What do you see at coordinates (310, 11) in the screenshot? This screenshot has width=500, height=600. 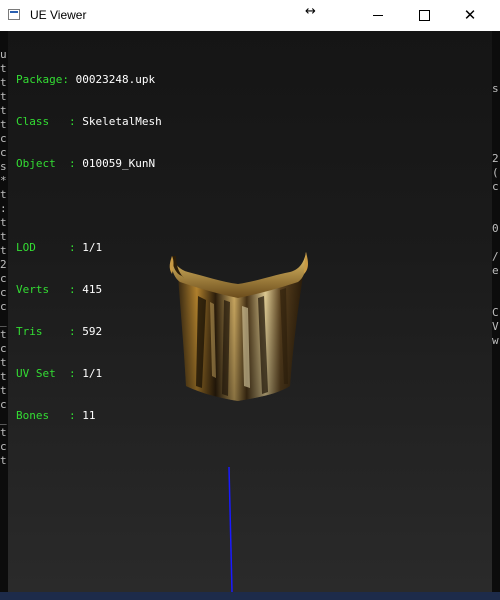 I see `resize-cursor-icon: ↔` at bounding box center [310, 11].